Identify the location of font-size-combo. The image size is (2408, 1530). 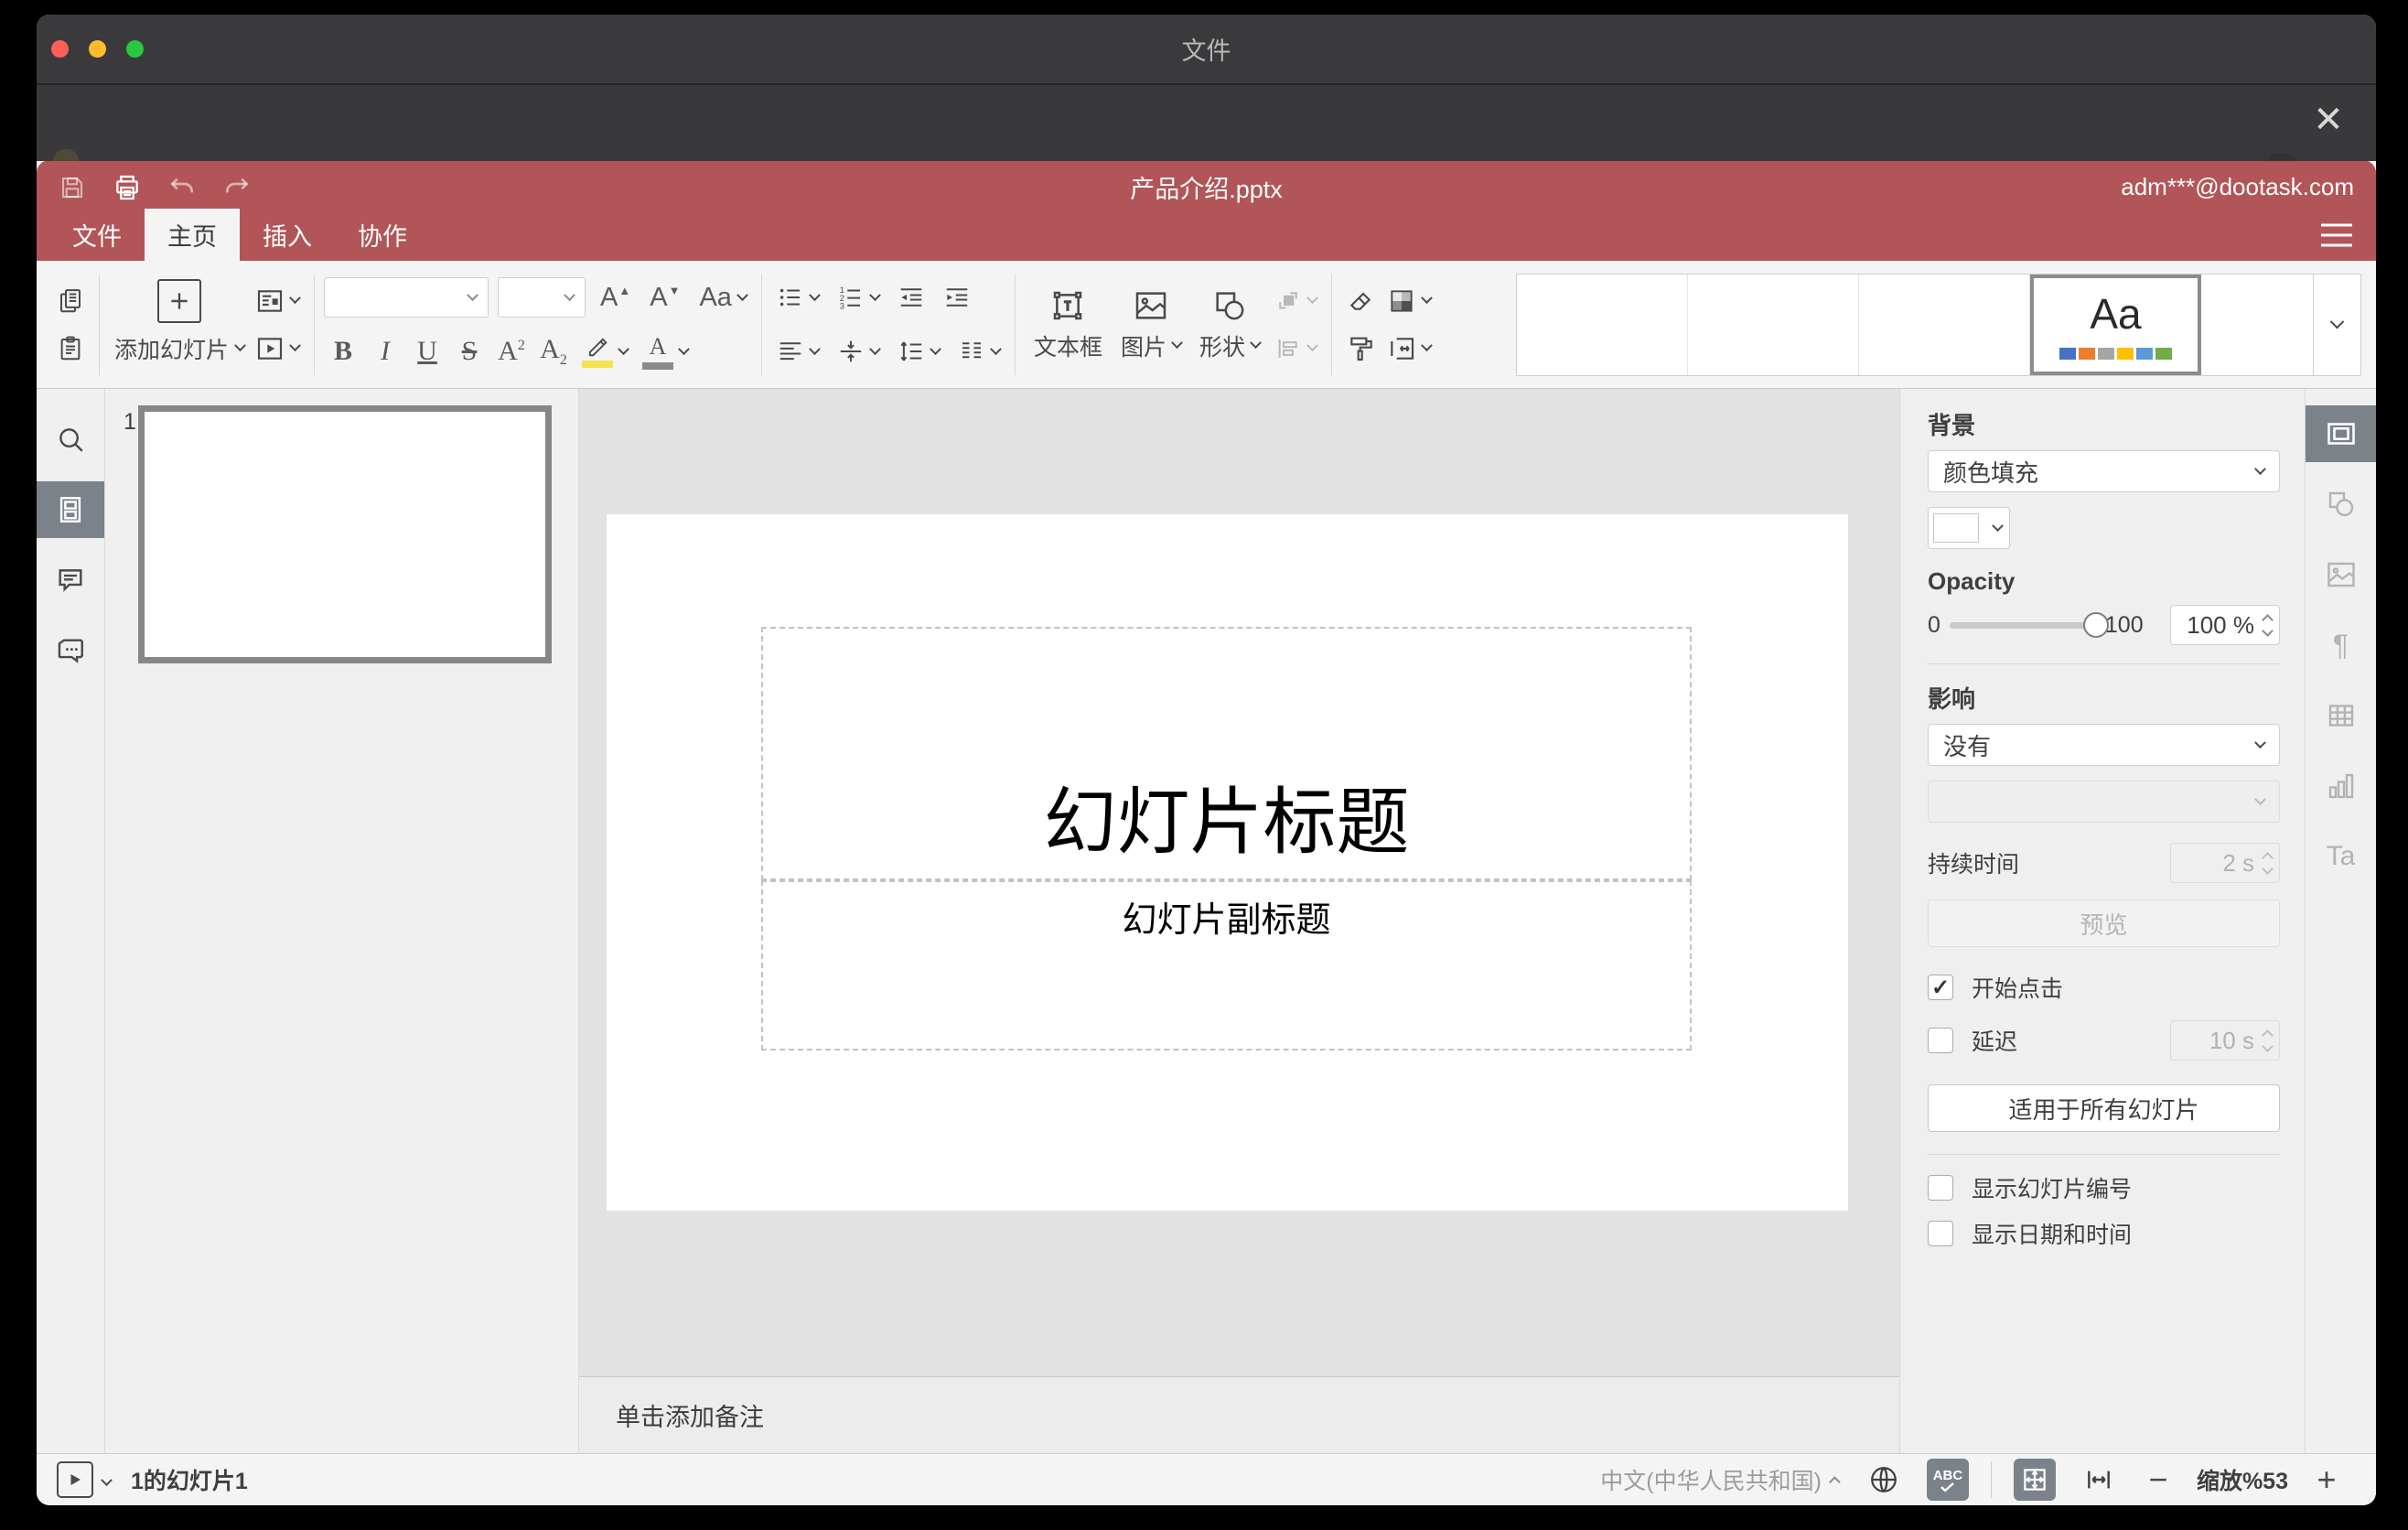
(542, 297).